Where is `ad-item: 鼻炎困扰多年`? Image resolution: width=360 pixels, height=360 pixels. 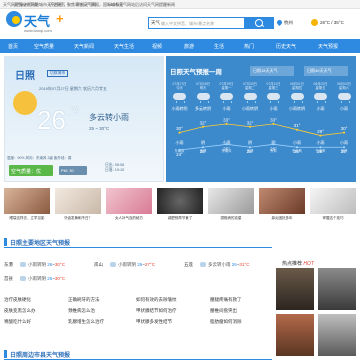 ad-item: 鼻炎困扰多年 is located at coordinates (282, 207).